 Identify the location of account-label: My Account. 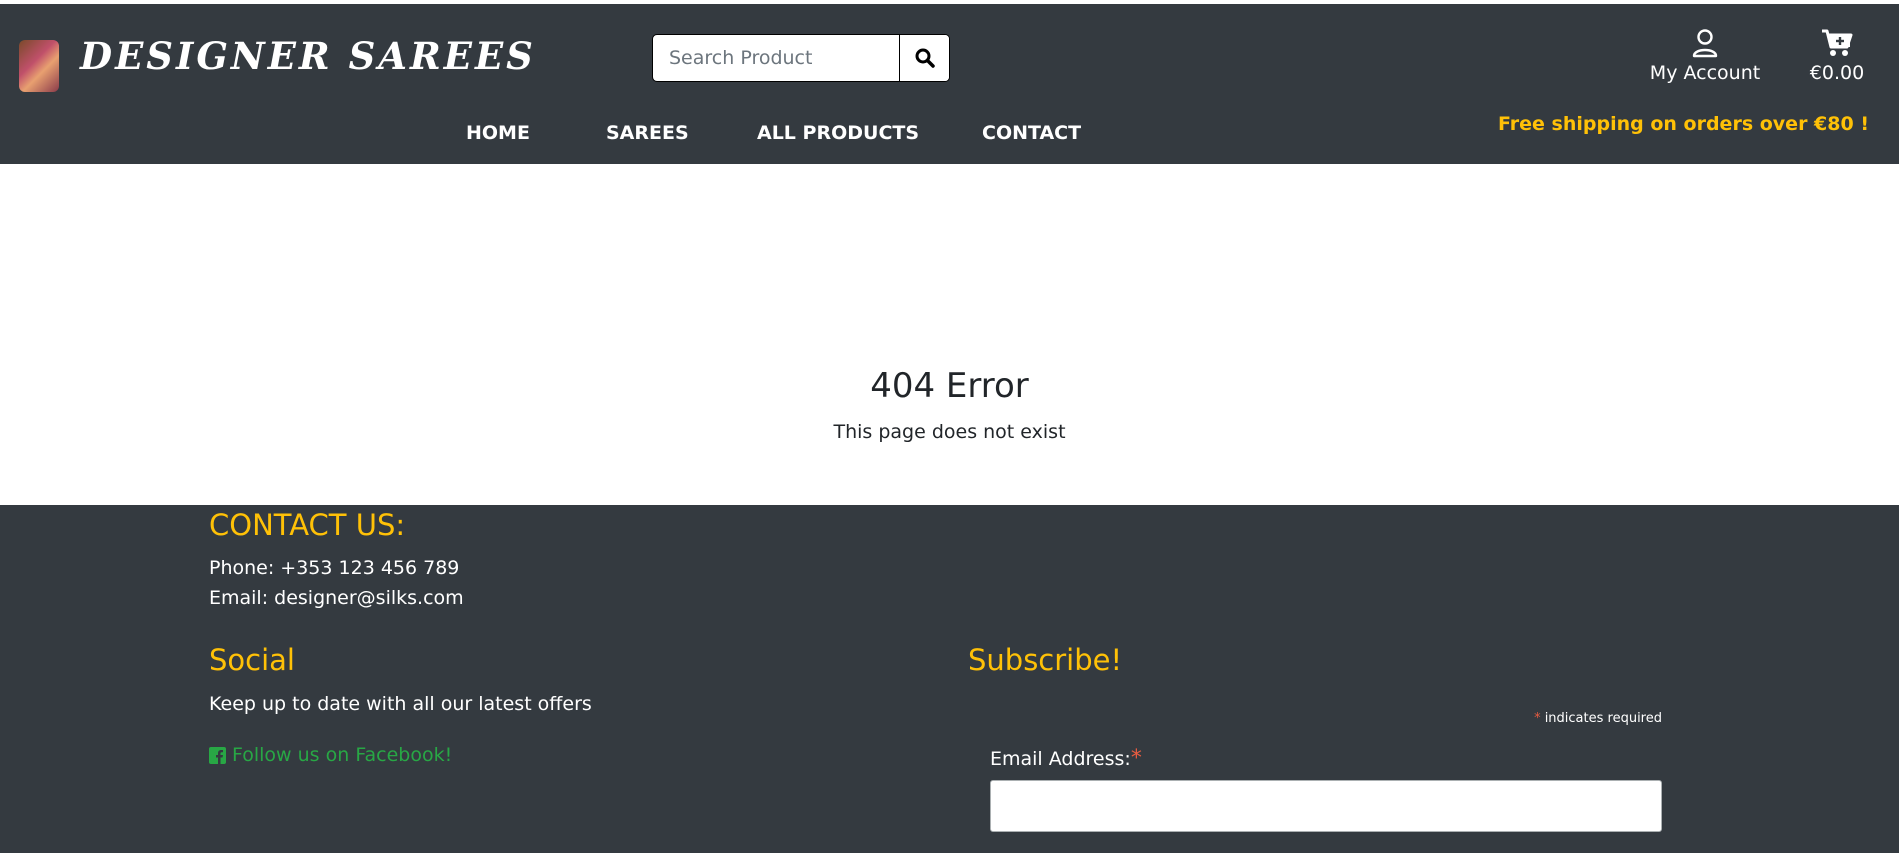
(1705, 73).